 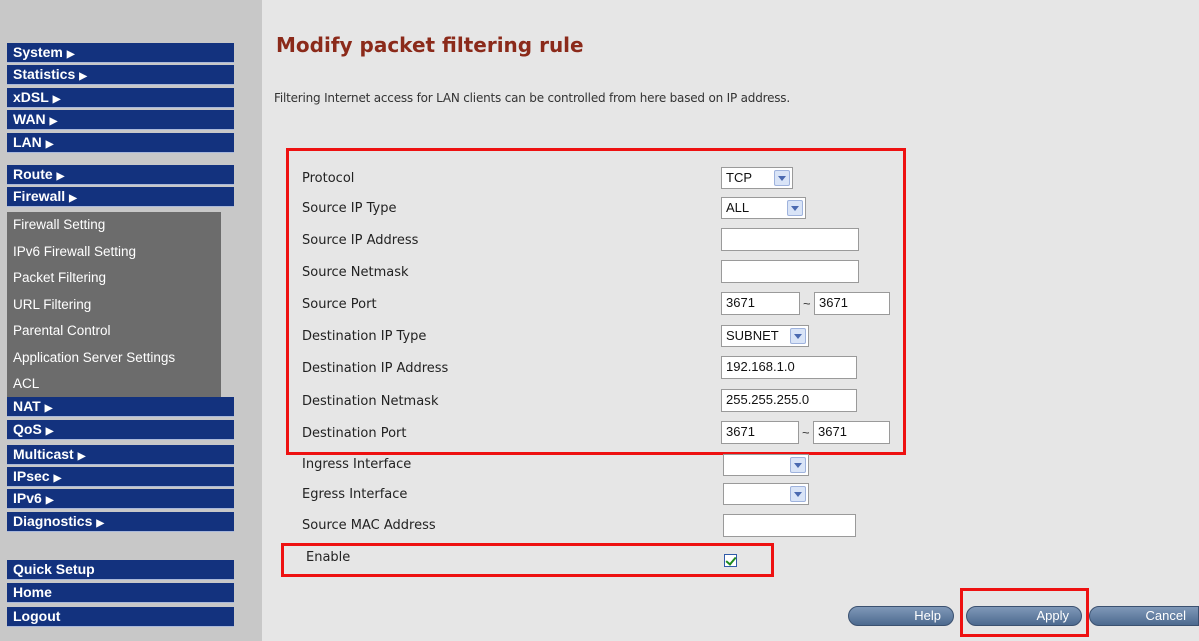 What do you see at coordinates (790, 271) in the screenshot?
I see `source-netmask-input` at bounding box center [790, 271].